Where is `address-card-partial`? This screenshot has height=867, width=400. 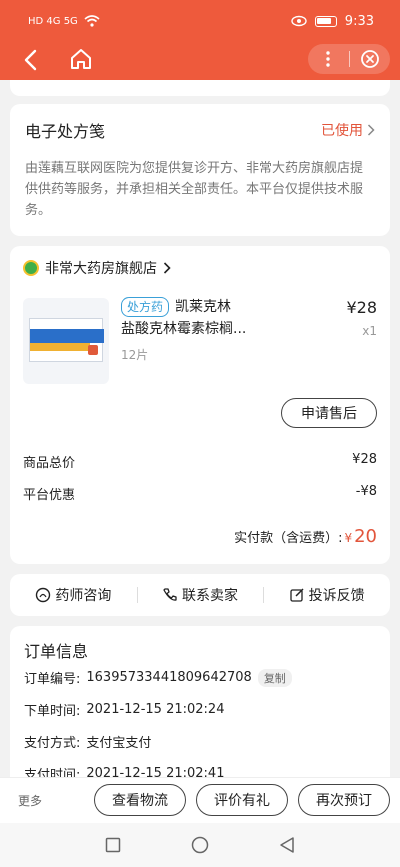
address-card-partial is located at coordinates (200, 88).